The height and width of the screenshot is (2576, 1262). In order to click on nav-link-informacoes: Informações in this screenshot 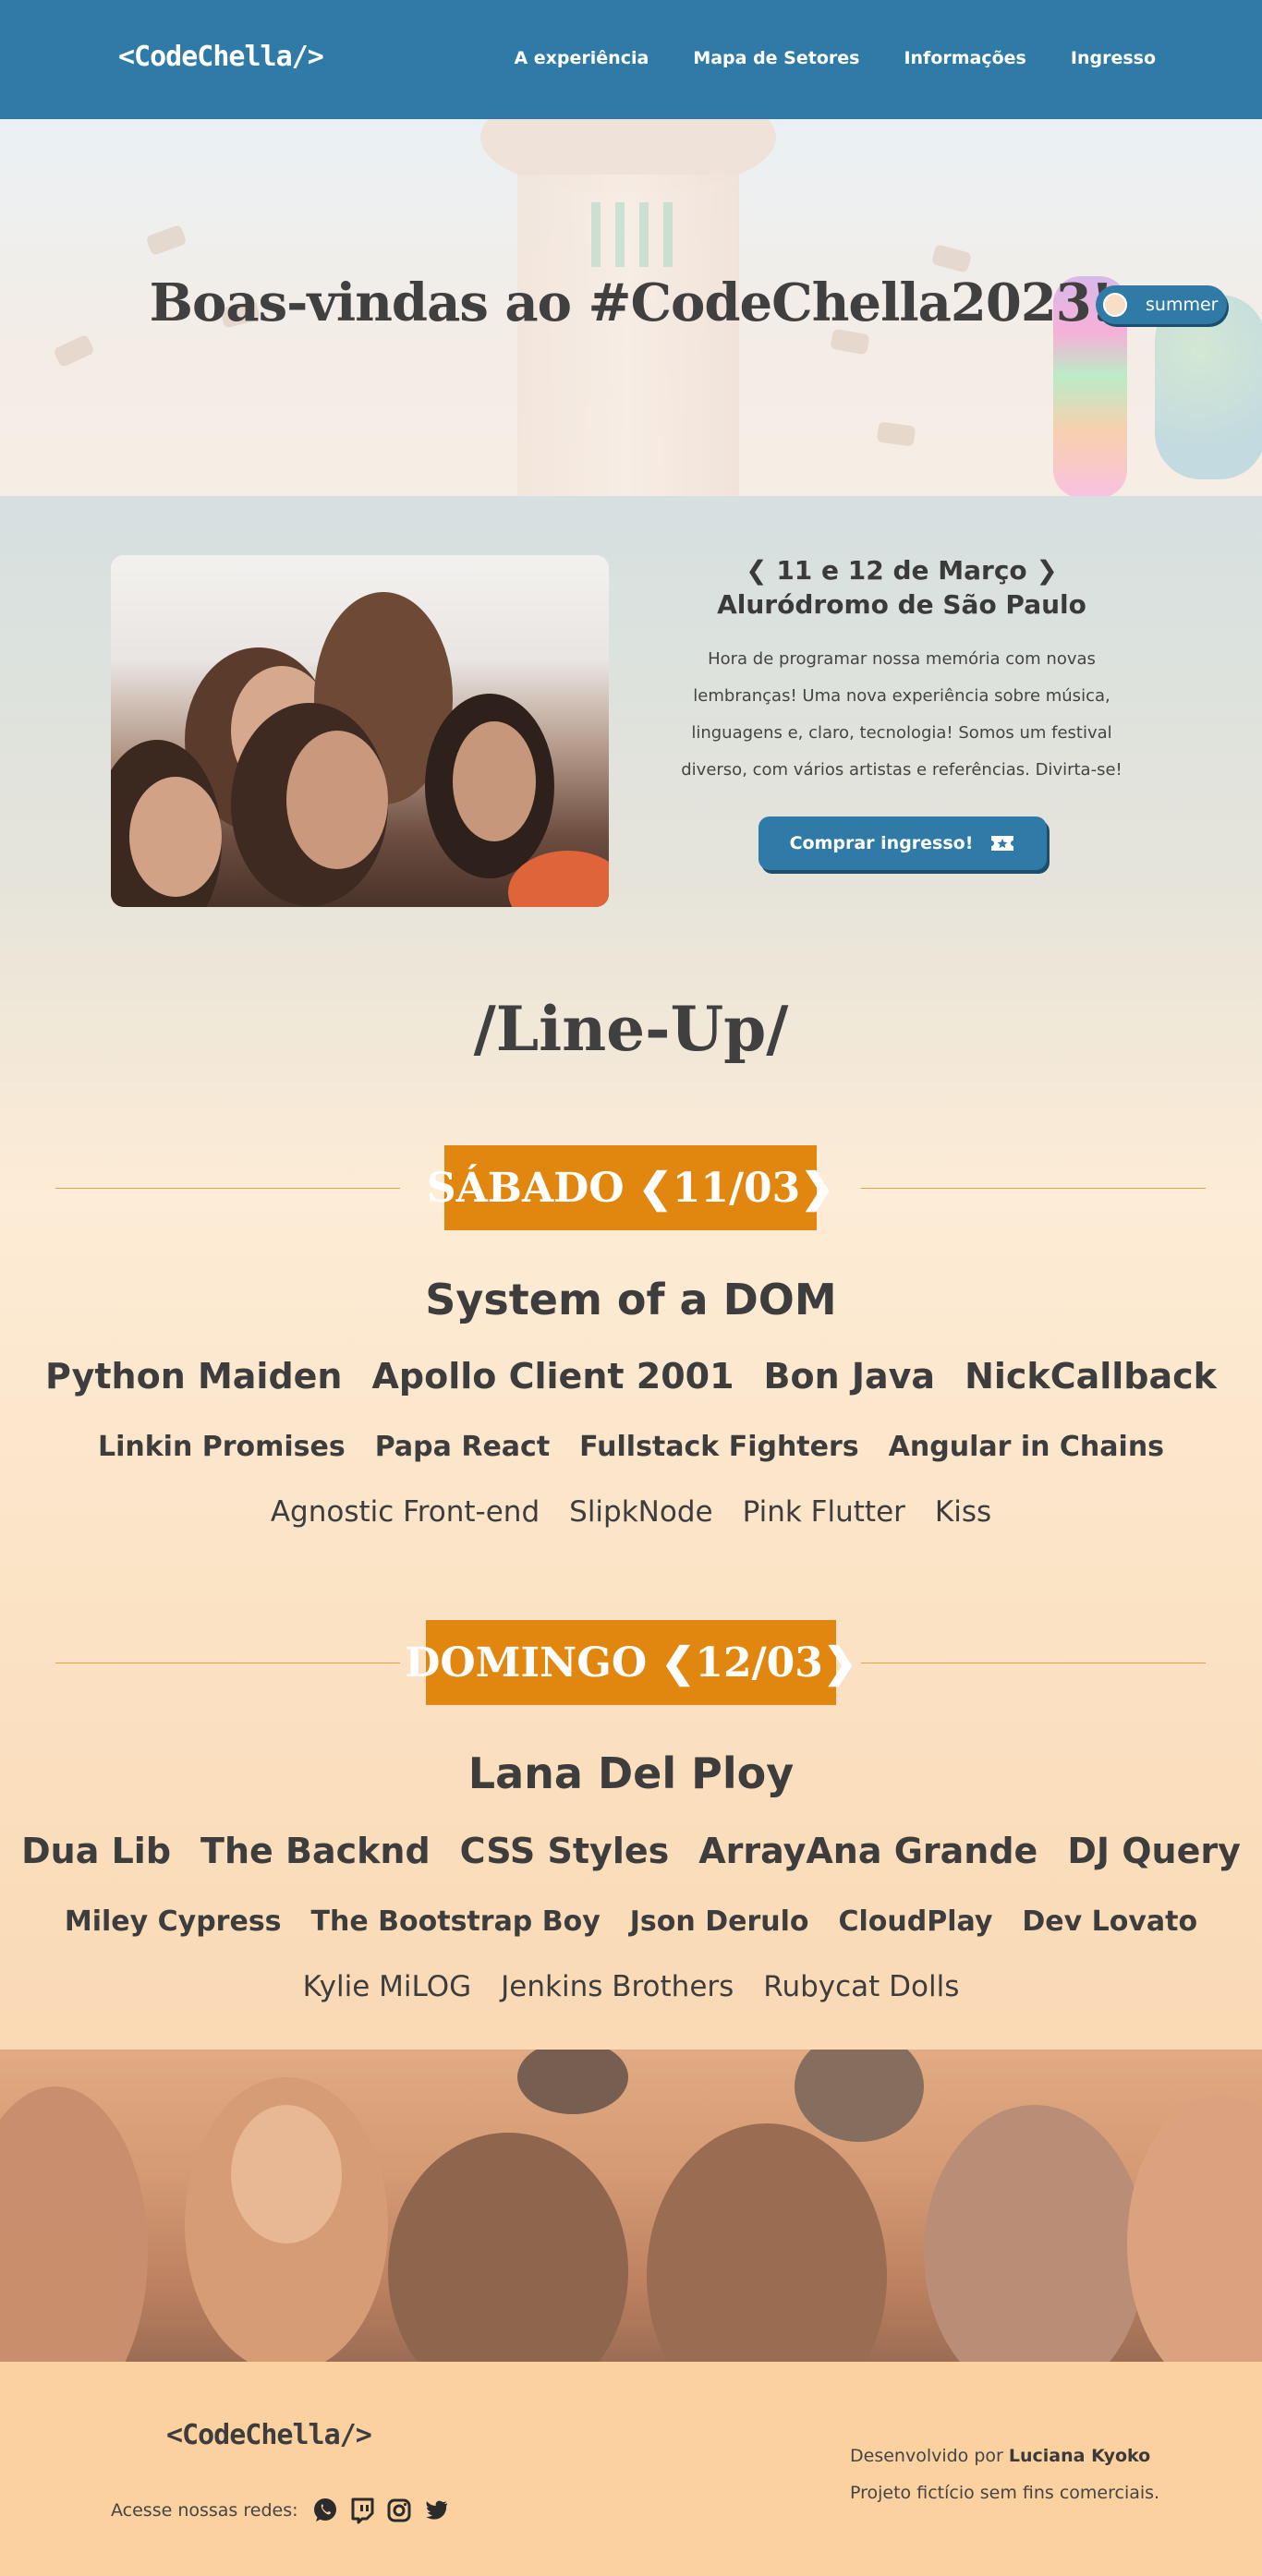, I will do `click(965, 58)`.